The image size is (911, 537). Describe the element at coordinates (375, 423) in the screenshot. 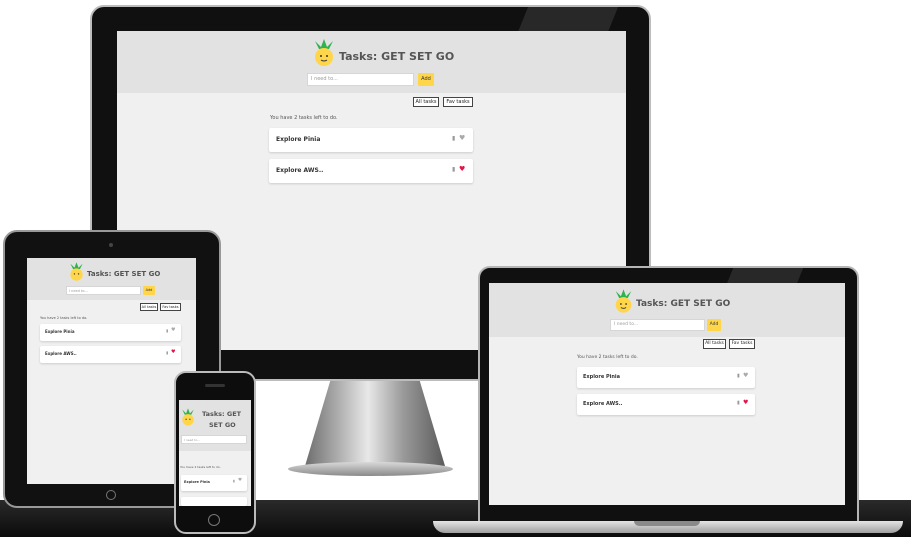

I see `monitor-stand` at that location.